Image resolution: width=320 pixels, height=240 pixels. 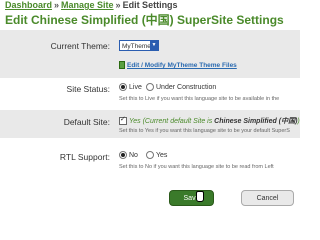 I want to click on site-status-label: Site Status:, so click(x=88, y=89).